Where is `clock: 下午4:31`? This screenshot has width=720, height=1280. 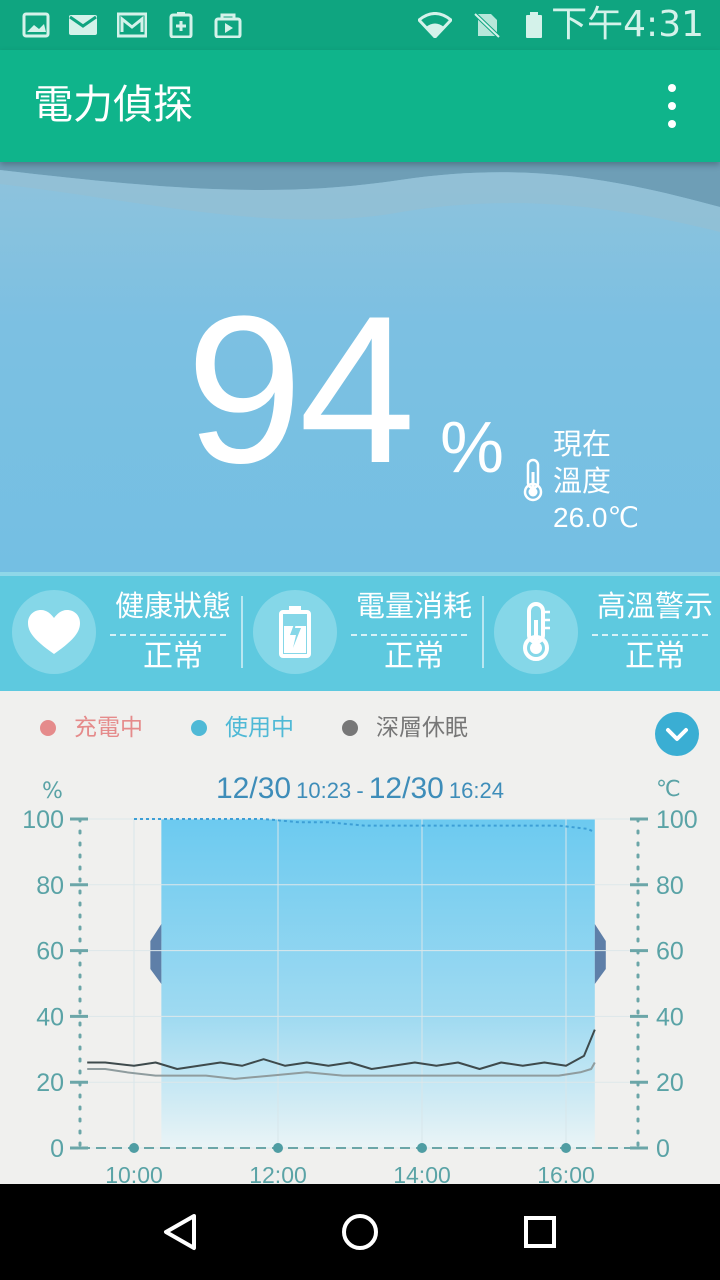 clock: 下午4:31 is located at coordinates (627, 24).